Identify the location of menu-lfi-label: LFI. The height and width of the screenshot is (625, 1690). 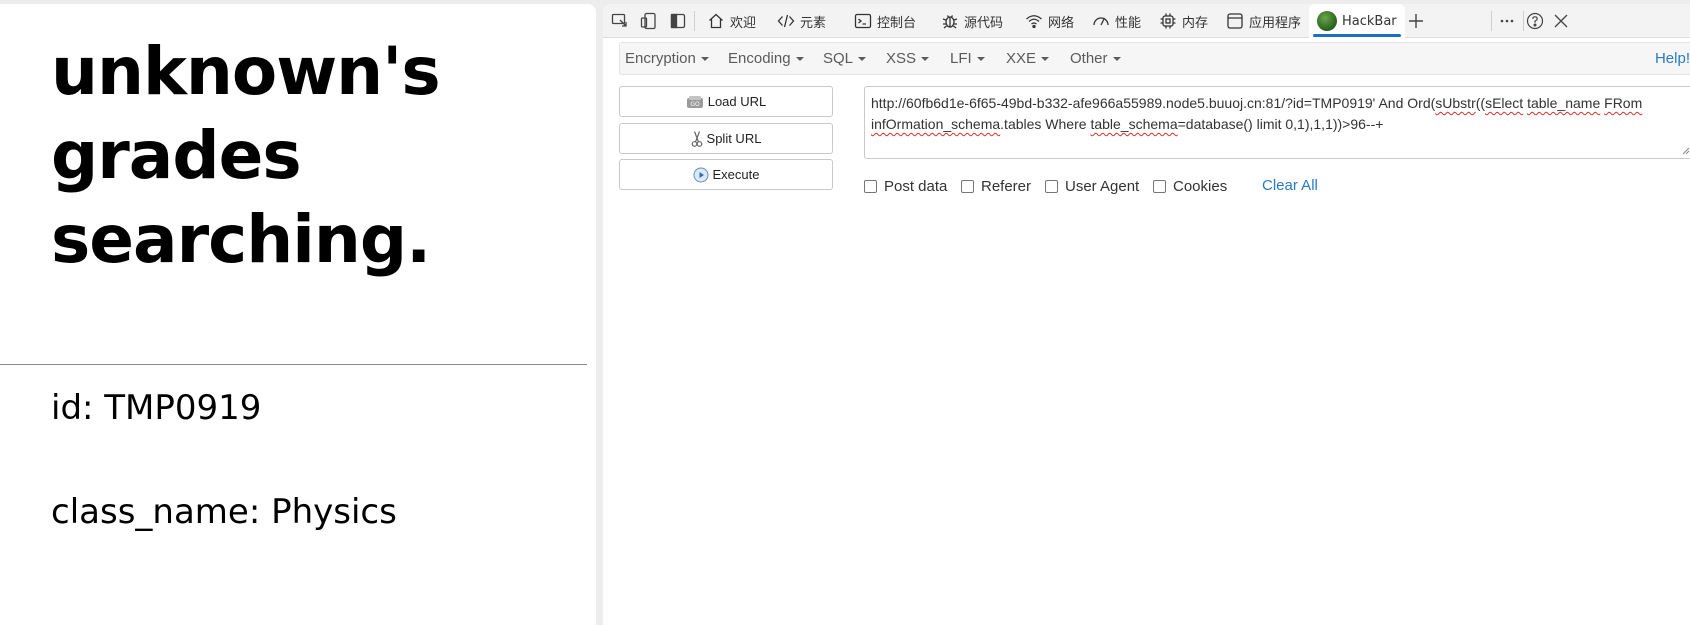
(961, 58).